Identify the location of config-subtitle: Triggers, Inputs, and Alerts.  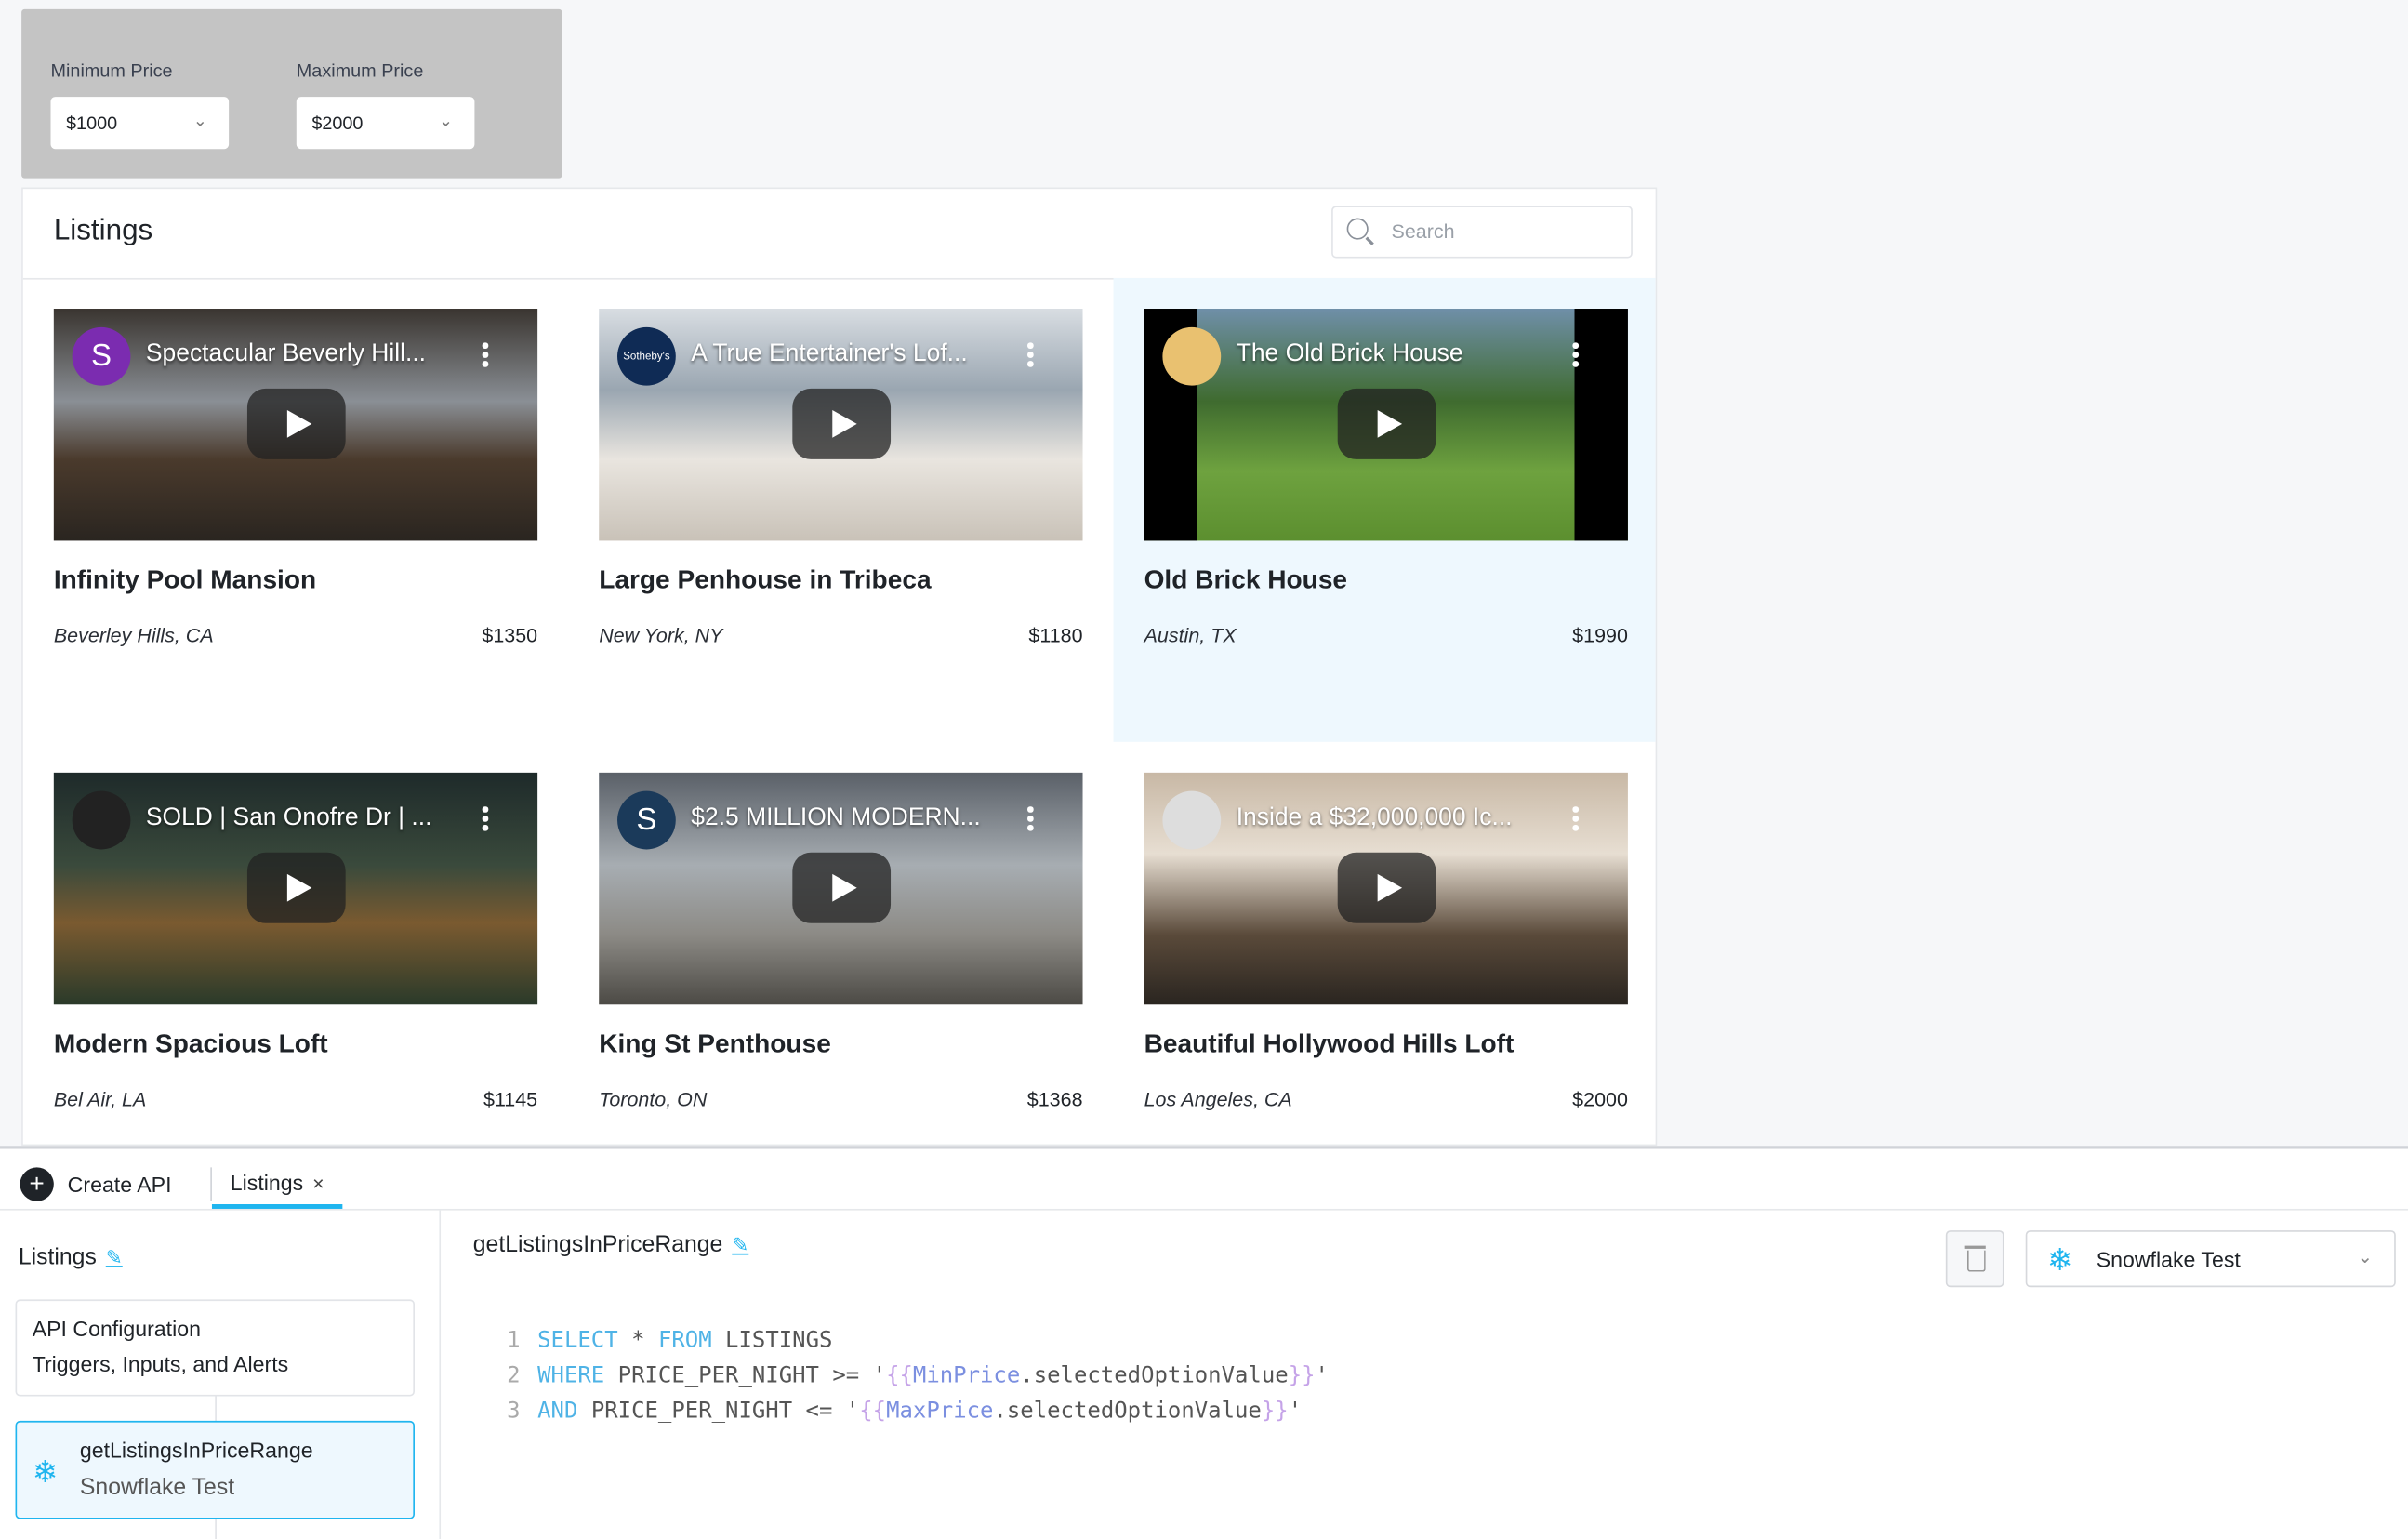
(160, 1364).